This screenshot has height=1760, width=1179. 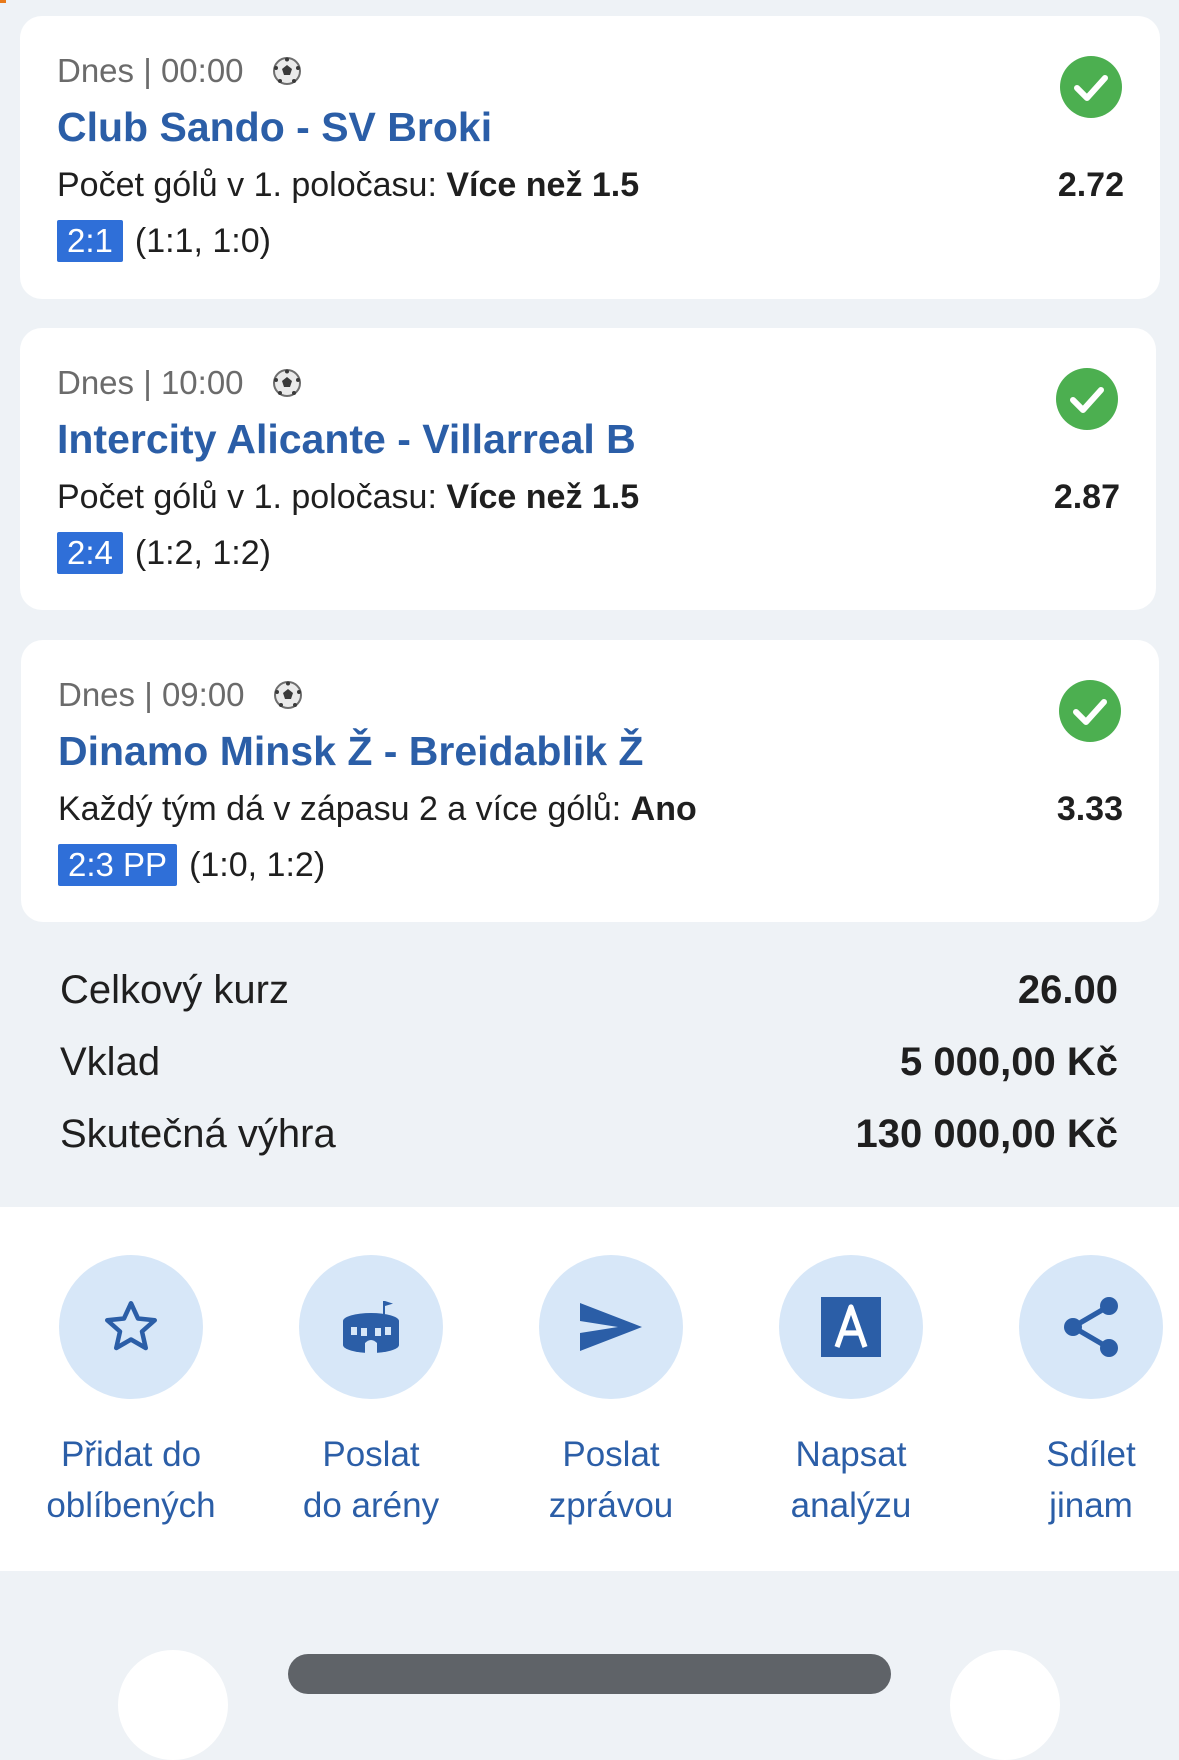 I want to click on bet-meta: Dnes | 10:00, so click(x=179, y=383).